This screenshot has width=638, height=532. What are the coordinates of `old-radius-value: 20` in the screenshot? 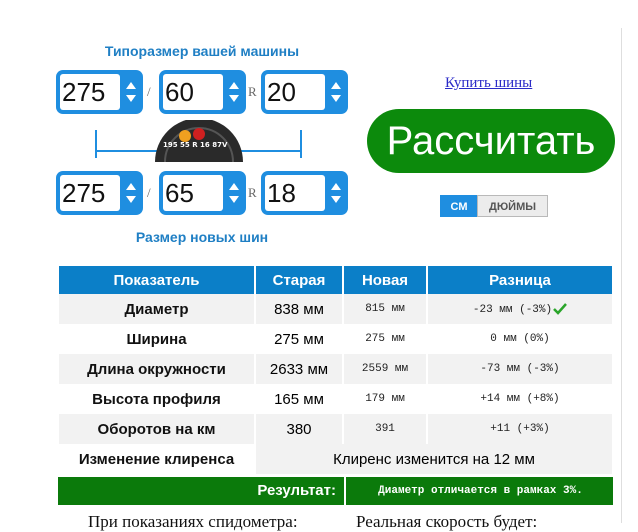 It's located at (295, 92).